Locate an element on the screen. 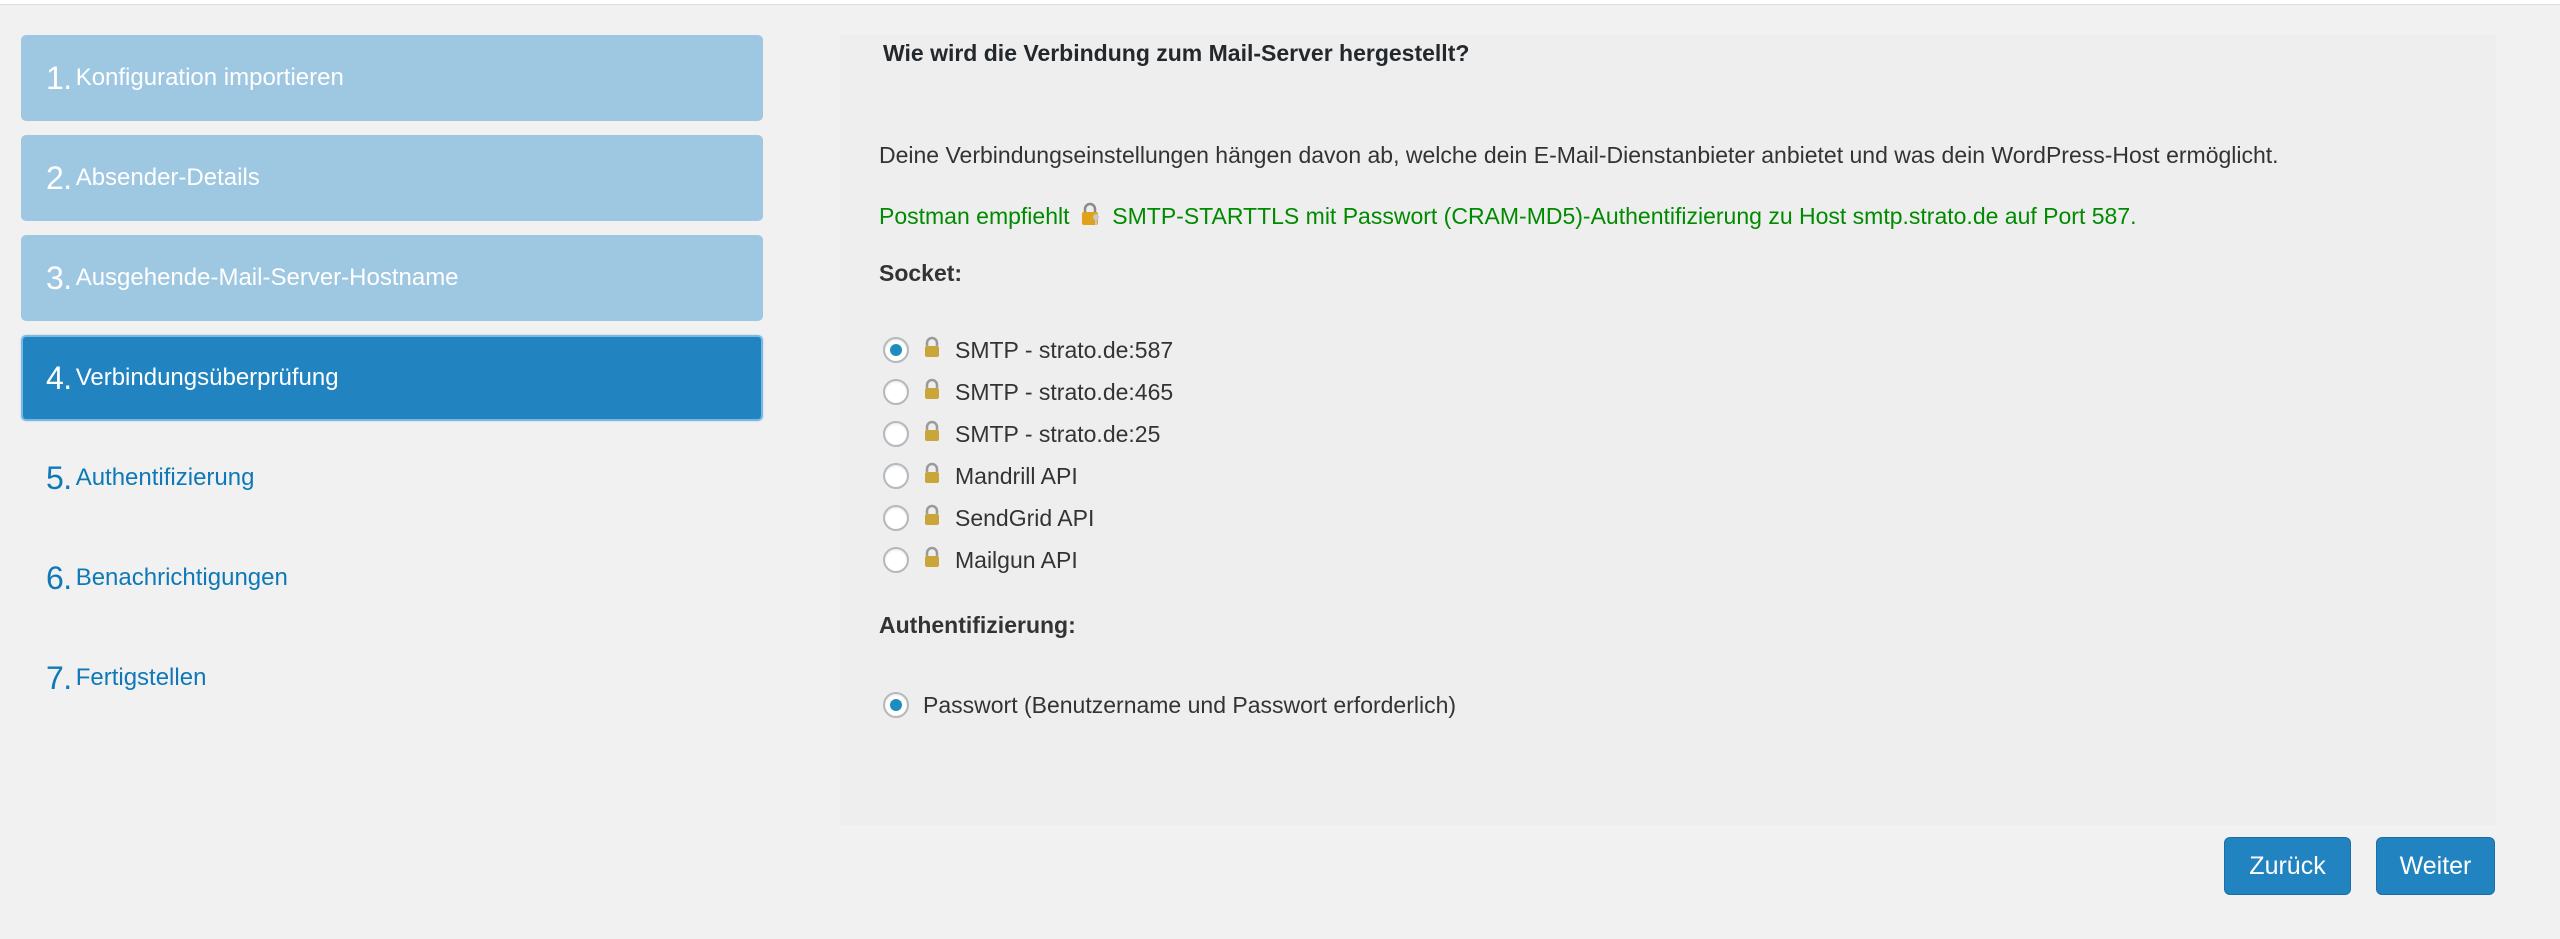 This screenshot has height=939, width=2560. step-label: Fertigstellen is located at coordinates (141, 677).